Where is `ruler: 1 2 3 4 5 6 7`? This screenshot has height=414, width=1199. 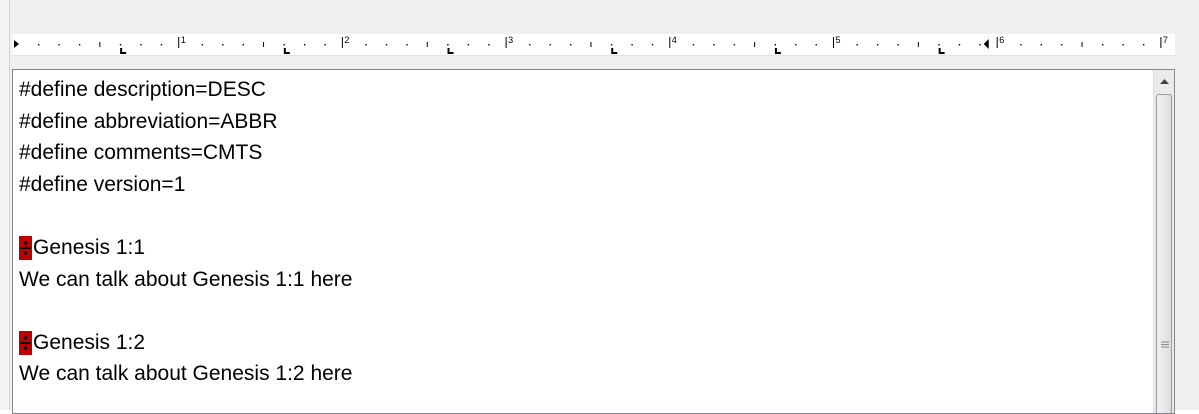 ruler: 1 2 3 4 5 6 7 is located at coordinates (593, 45).